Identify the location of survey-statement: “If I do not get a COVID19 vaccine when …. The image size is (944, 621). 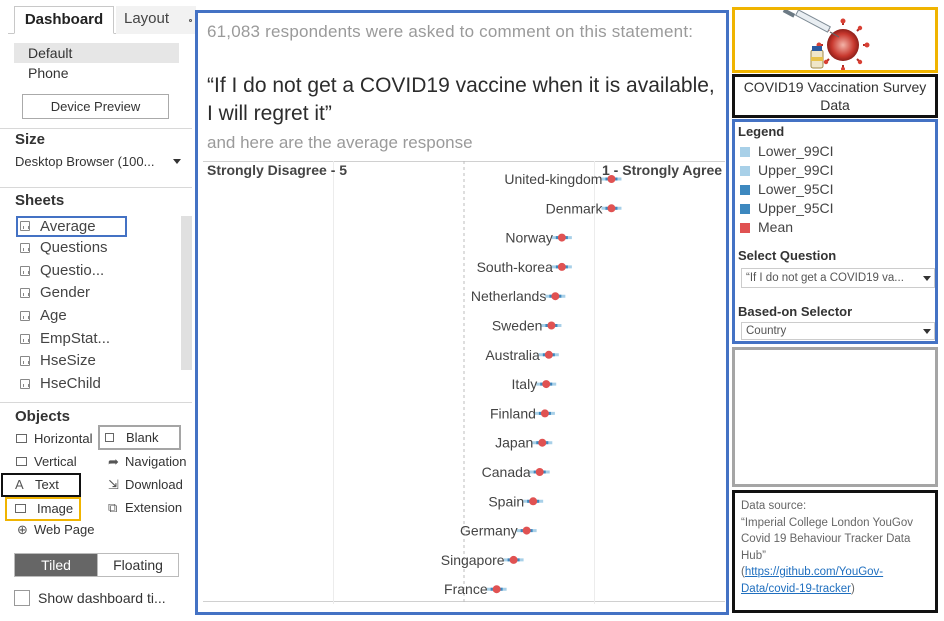
(461, 99).